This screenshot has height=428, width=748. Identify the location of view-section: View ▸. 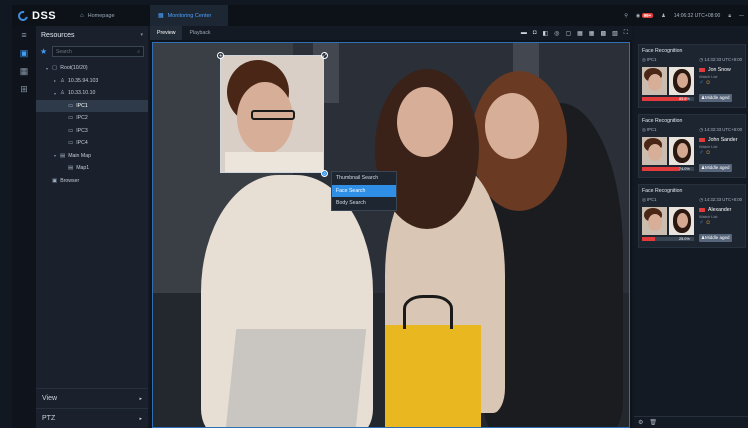
(92, 398).